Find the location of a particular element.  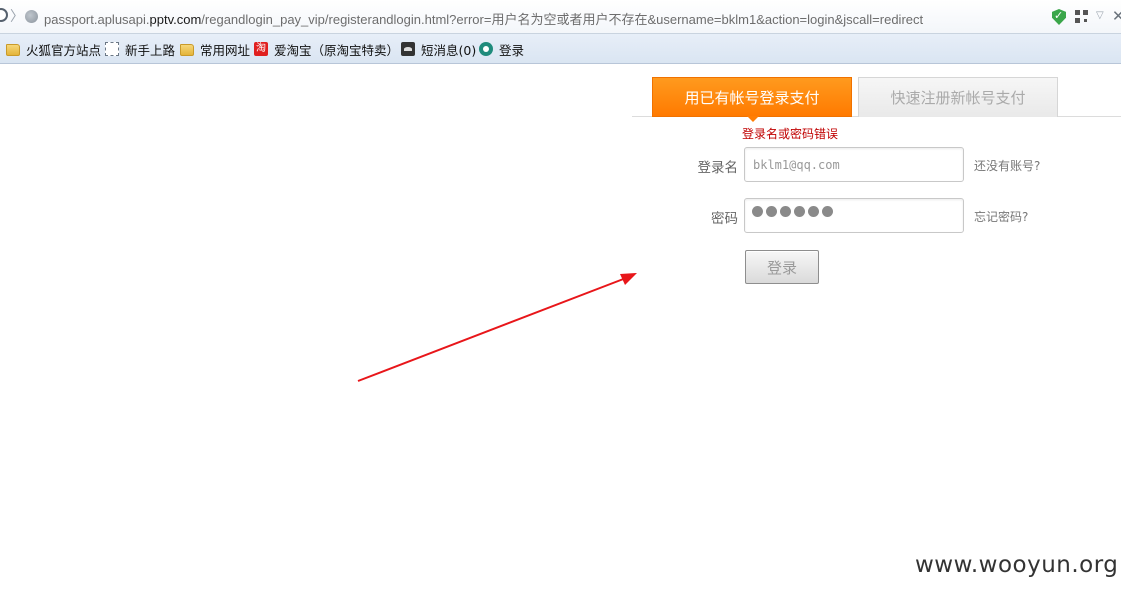

watermark: www.wooyun.org is located at coordinates (1017, 565).